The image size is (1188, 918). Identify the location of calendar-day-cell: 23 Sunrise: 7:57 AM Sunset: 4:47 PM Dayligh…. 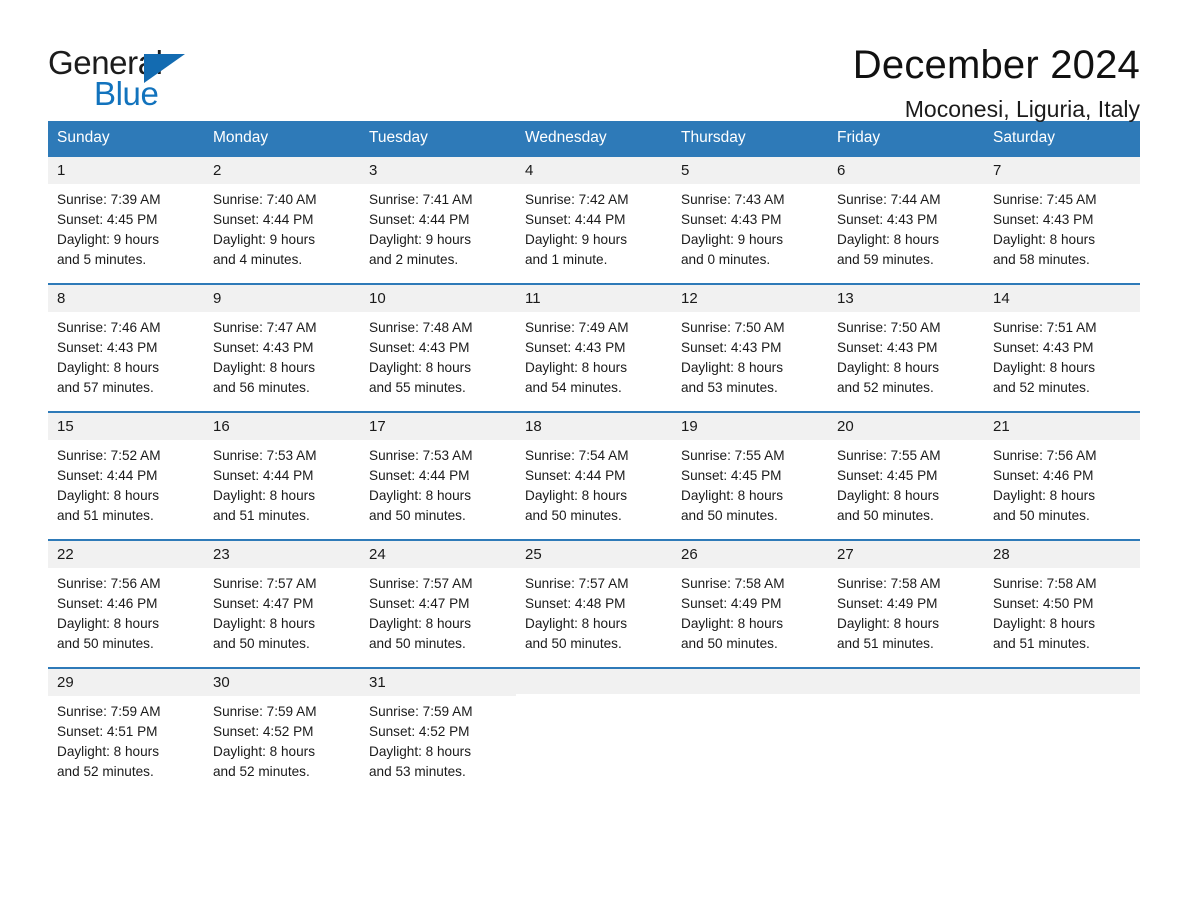
(282, 599).